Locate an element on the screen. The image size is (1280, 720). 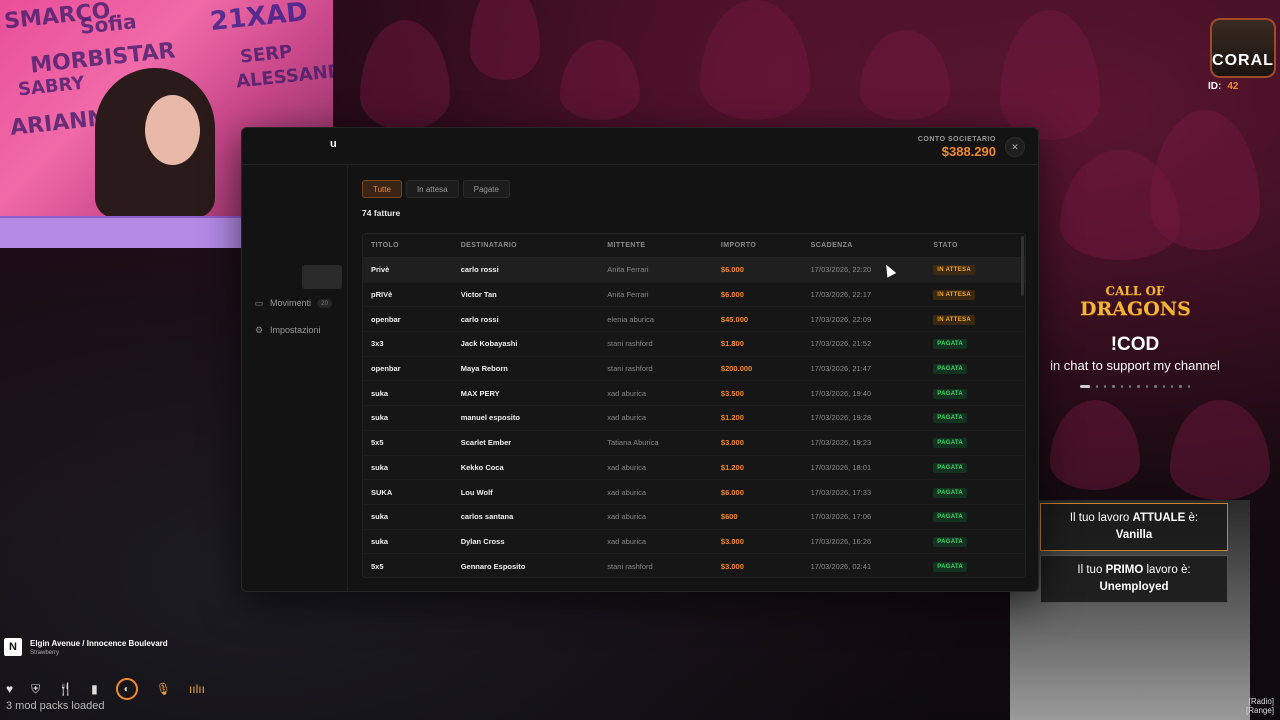
filter-tab-paid: Pagate is located at coordinates (486, 189).